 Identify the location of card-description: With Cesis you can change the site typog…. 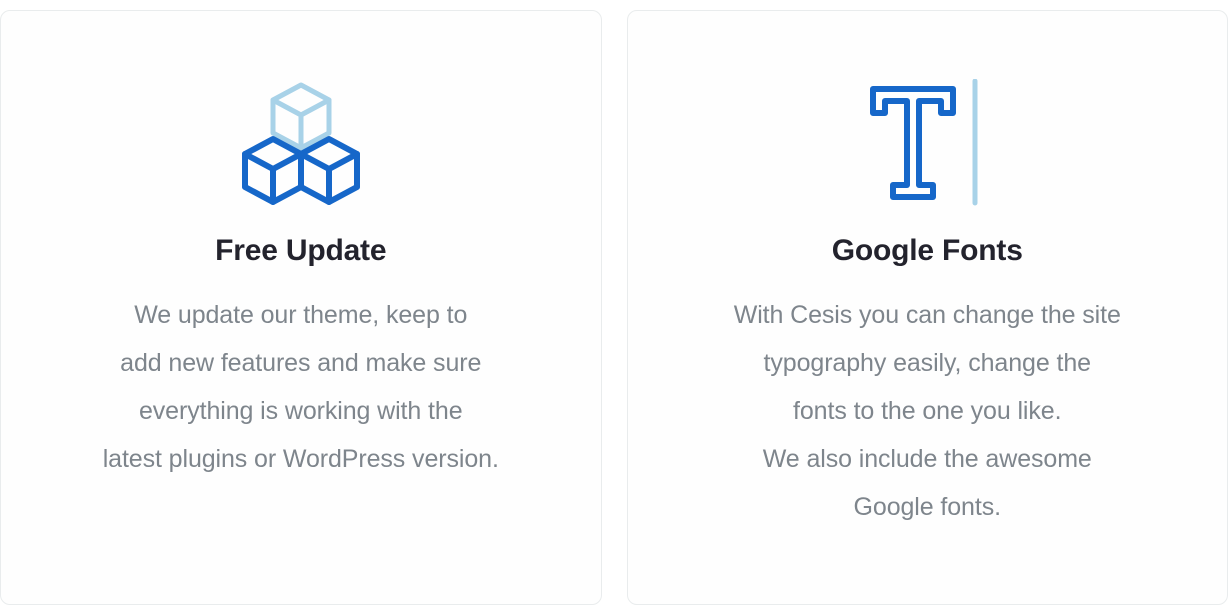
(927, 411).